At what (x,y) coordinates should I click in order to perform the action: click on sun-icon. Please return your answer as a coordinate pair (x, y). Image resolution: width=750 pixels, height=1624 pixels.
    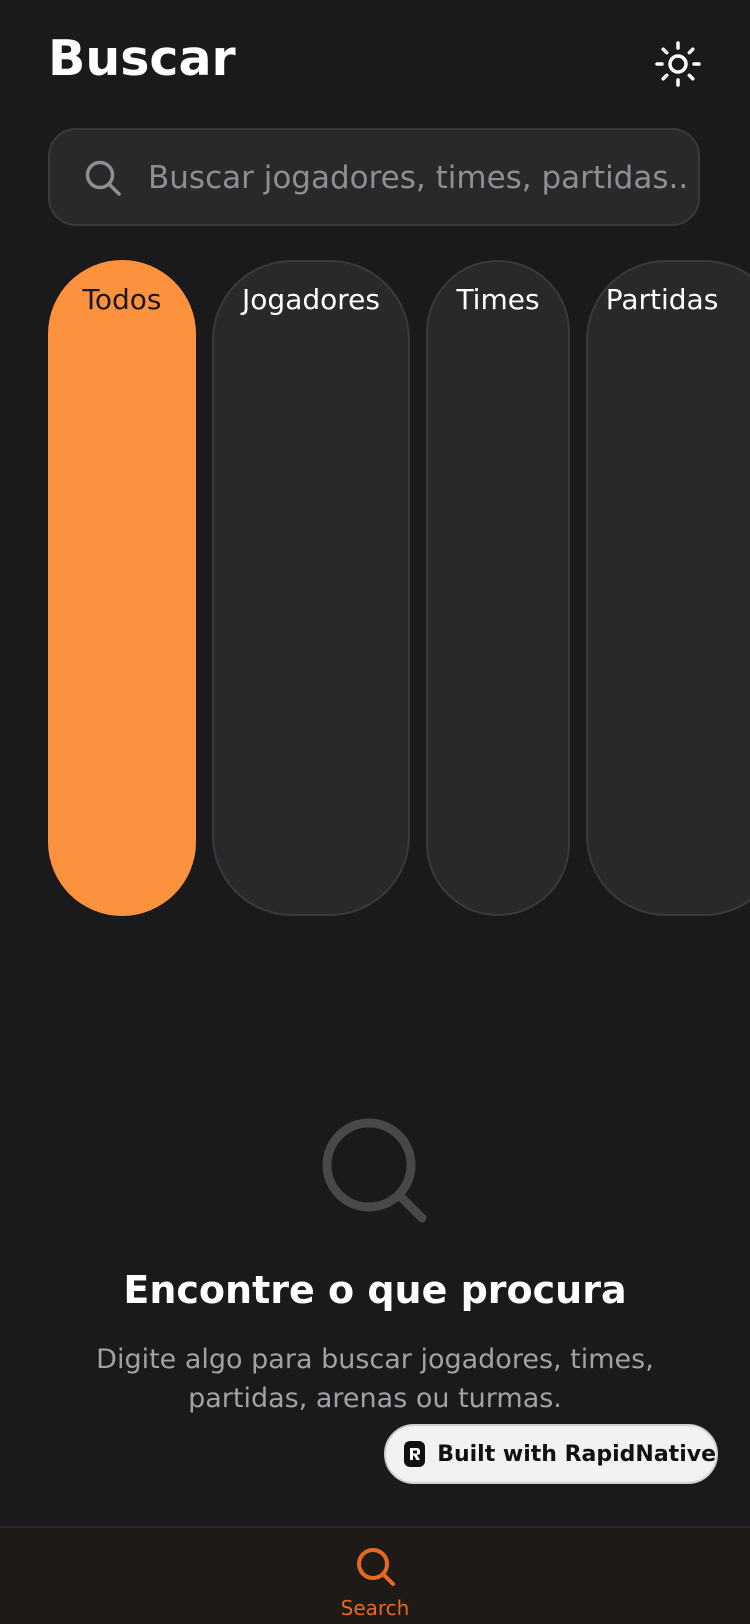
    Looking at the image, I should click on (678, 64).